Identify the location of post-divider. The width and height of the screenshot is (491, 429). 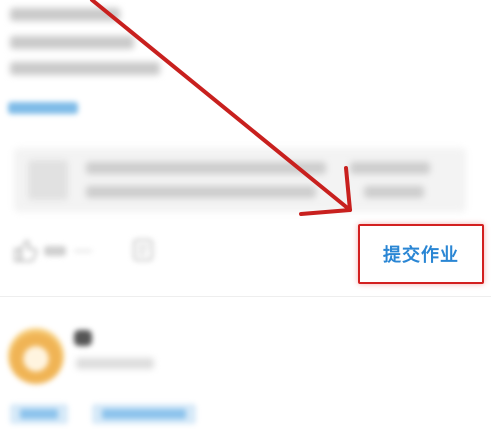
(245, 296).